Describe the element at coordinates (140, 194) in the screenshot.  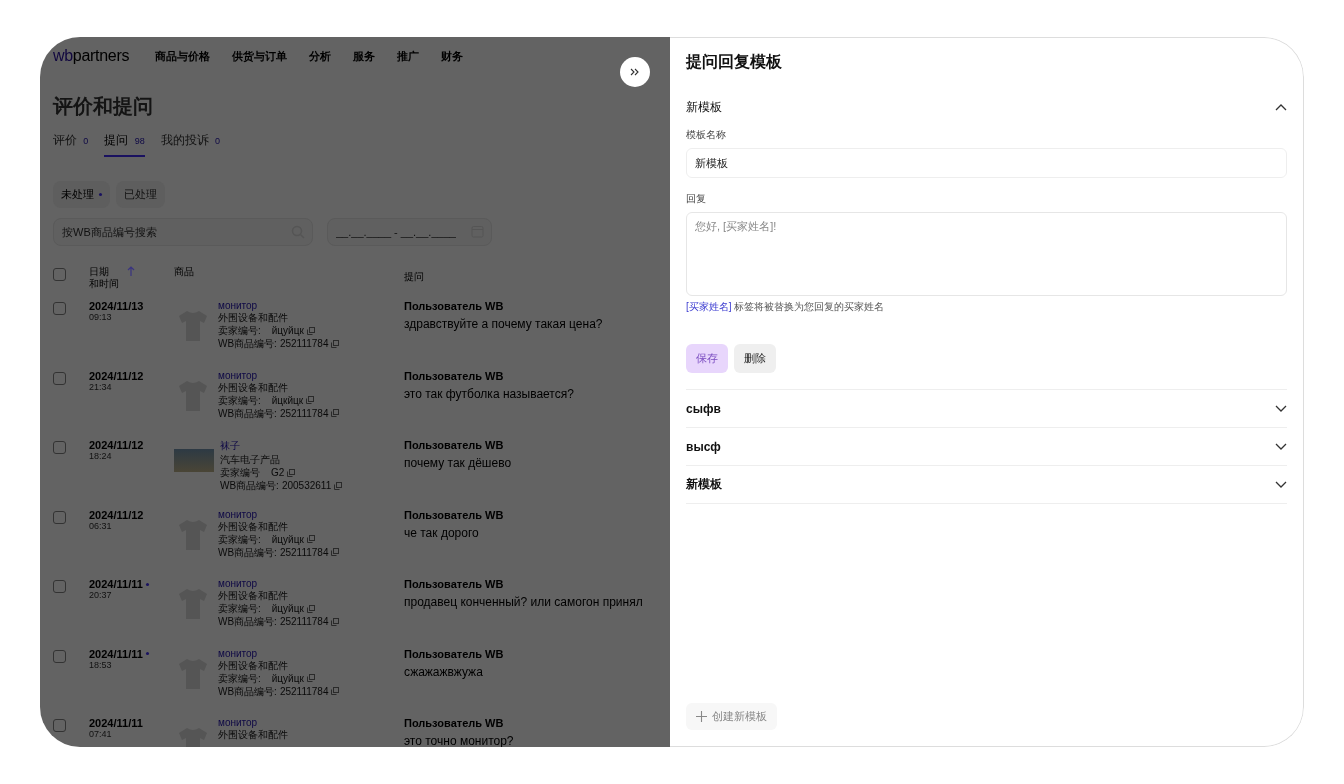
I see `filter-chip: 已处理` at that location.